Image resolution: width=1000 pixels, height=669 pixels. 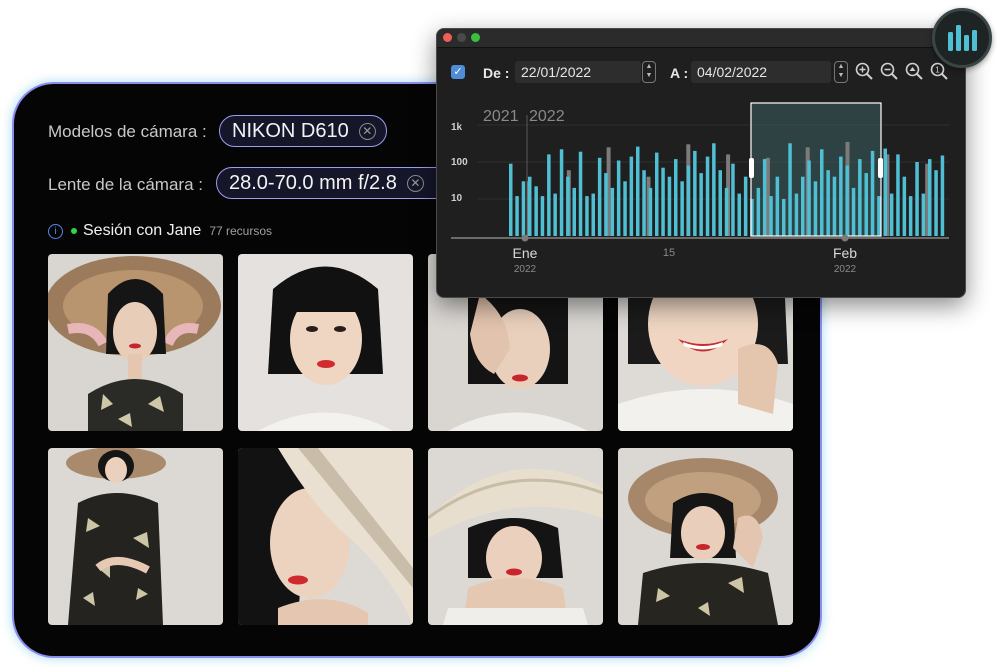 What do you see at coordinates (74, 231) in the screenshot?
I see `status-dot` at bounding box center [74, 231].